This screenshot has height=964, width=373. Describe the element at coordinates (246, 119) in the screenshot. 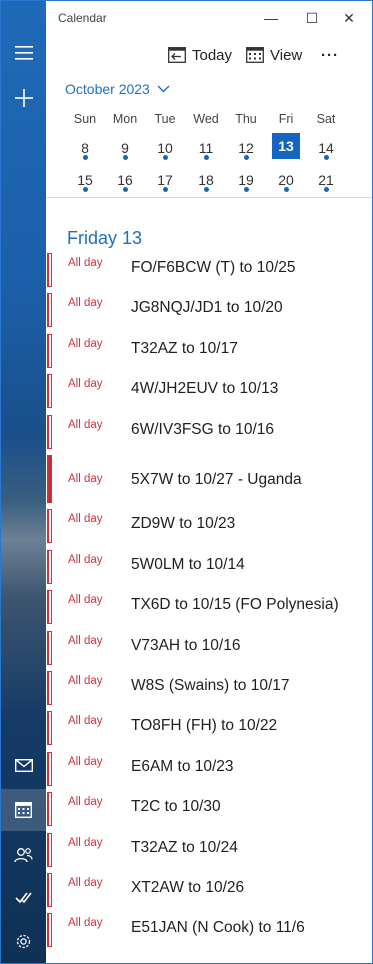

I see `weekday-thu: Thu` at that location.